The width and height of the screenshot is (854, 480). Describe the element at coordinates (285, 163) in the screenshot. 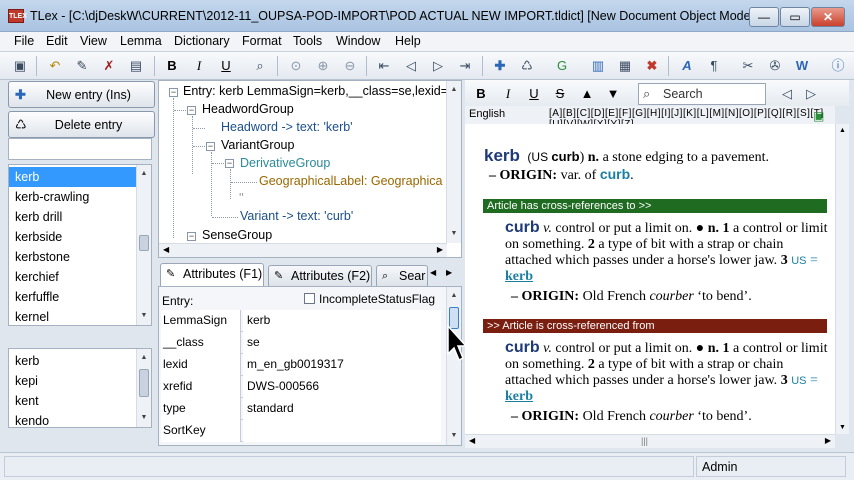

I see `tree-derivative-group: DerivativeGroup` at that location.